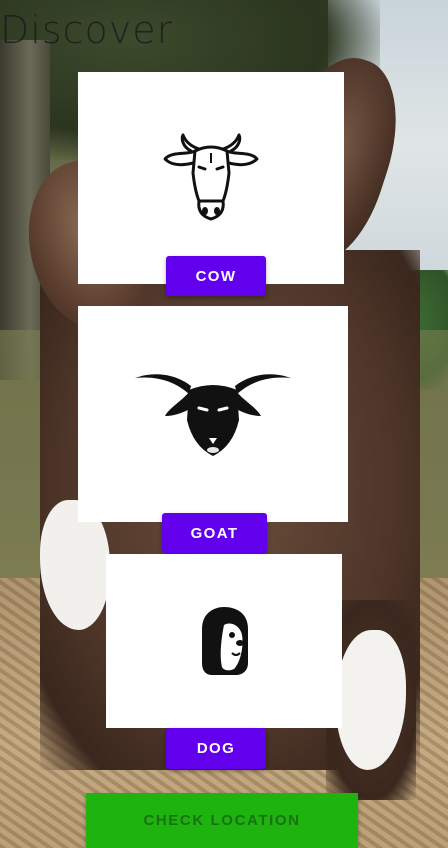 The image size is (448, 848). What do you see at coordinates (87, 30) in the screenshot?
I see `page-title: Discover` at bounding box center [87, 30].